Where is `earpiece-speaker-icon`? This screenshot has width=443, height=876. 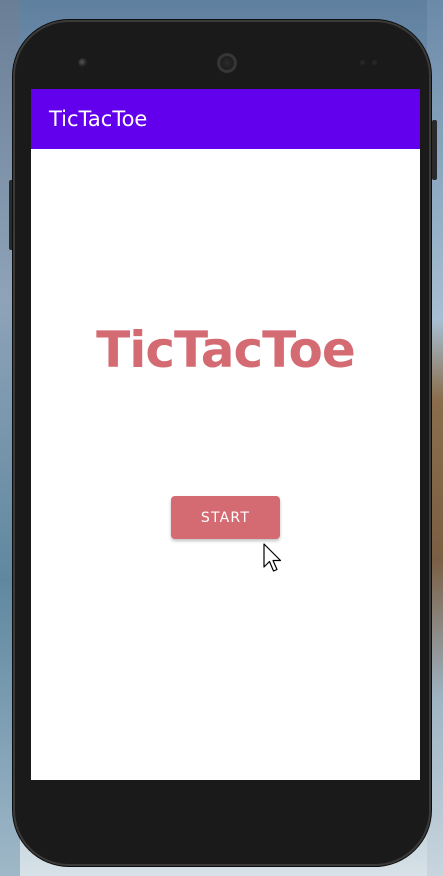 earpiece-speaker-icon is located at coordinates (227, 63).